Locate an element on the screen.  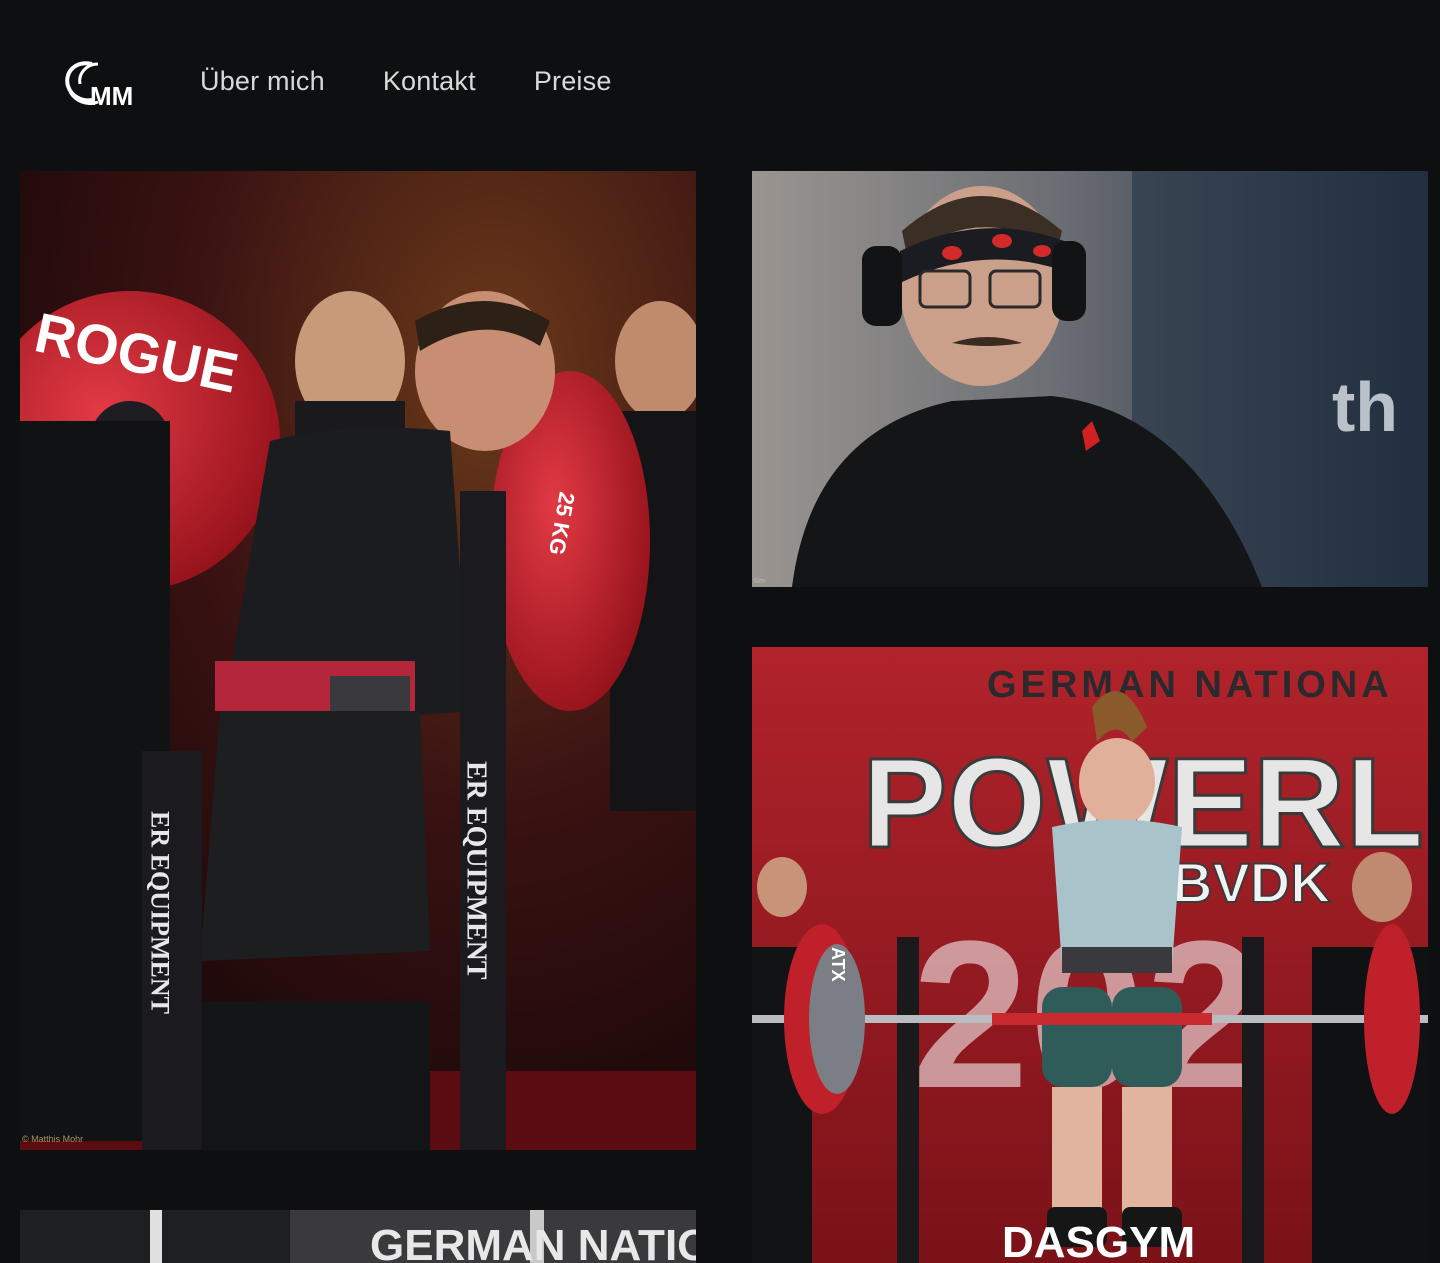
sponsor-logo: DASGYM is located at coordinates (1098, 1240).